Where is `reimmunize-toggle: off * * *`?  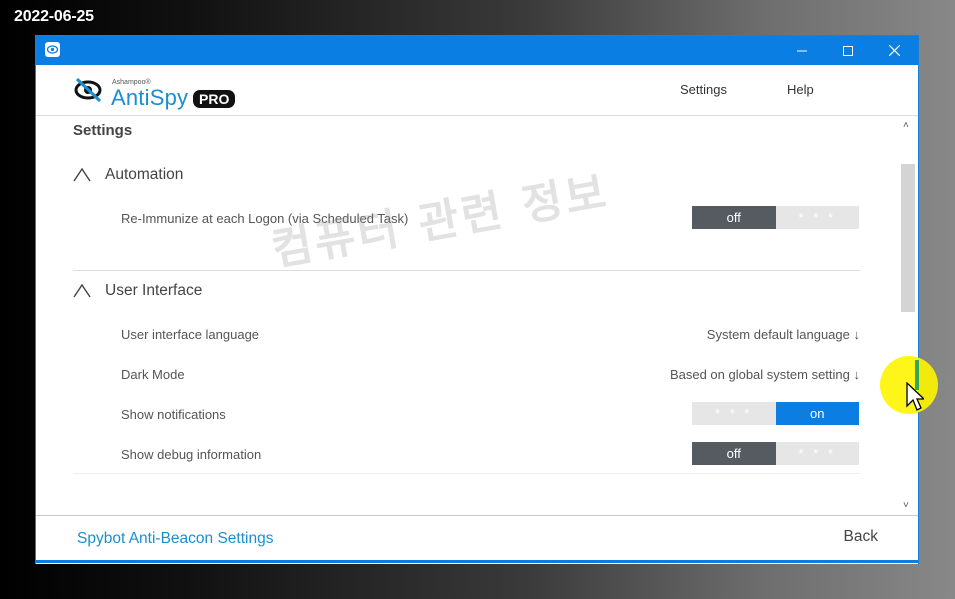 reimmunize-toggle: off * * * is located at coordinates (775, 217).